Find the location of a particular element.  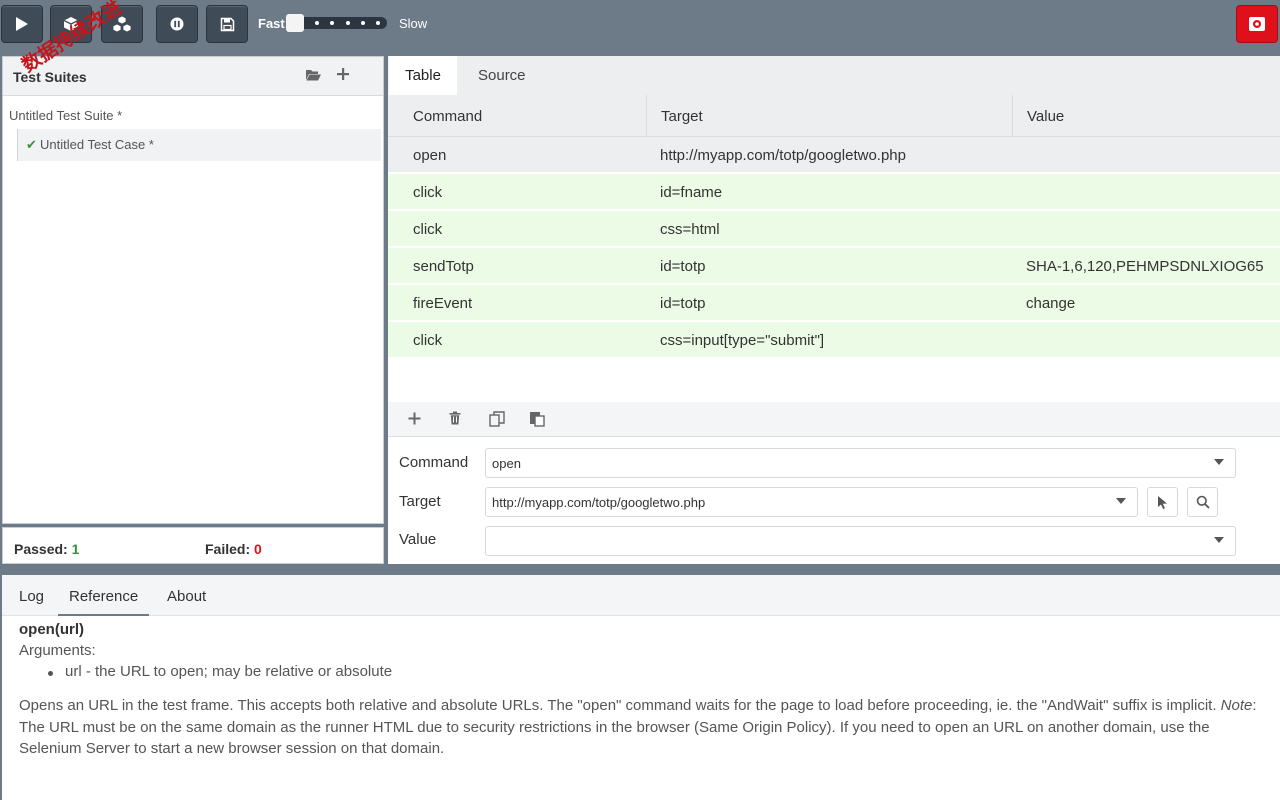

speed-slow-label: Slow is located at coordinates (413, 23).